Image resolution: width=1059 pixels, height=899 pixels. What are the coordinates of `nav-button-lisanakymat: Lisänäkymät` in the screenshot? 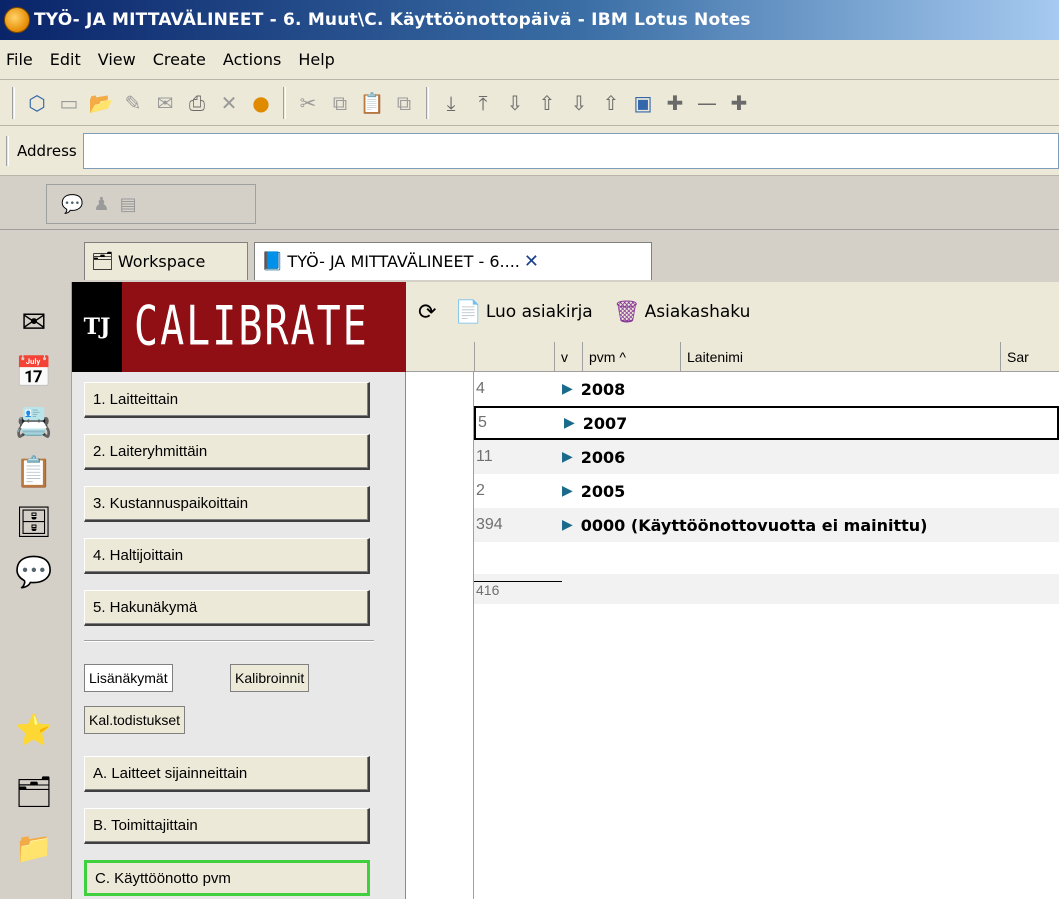 It's located at (128, 678).